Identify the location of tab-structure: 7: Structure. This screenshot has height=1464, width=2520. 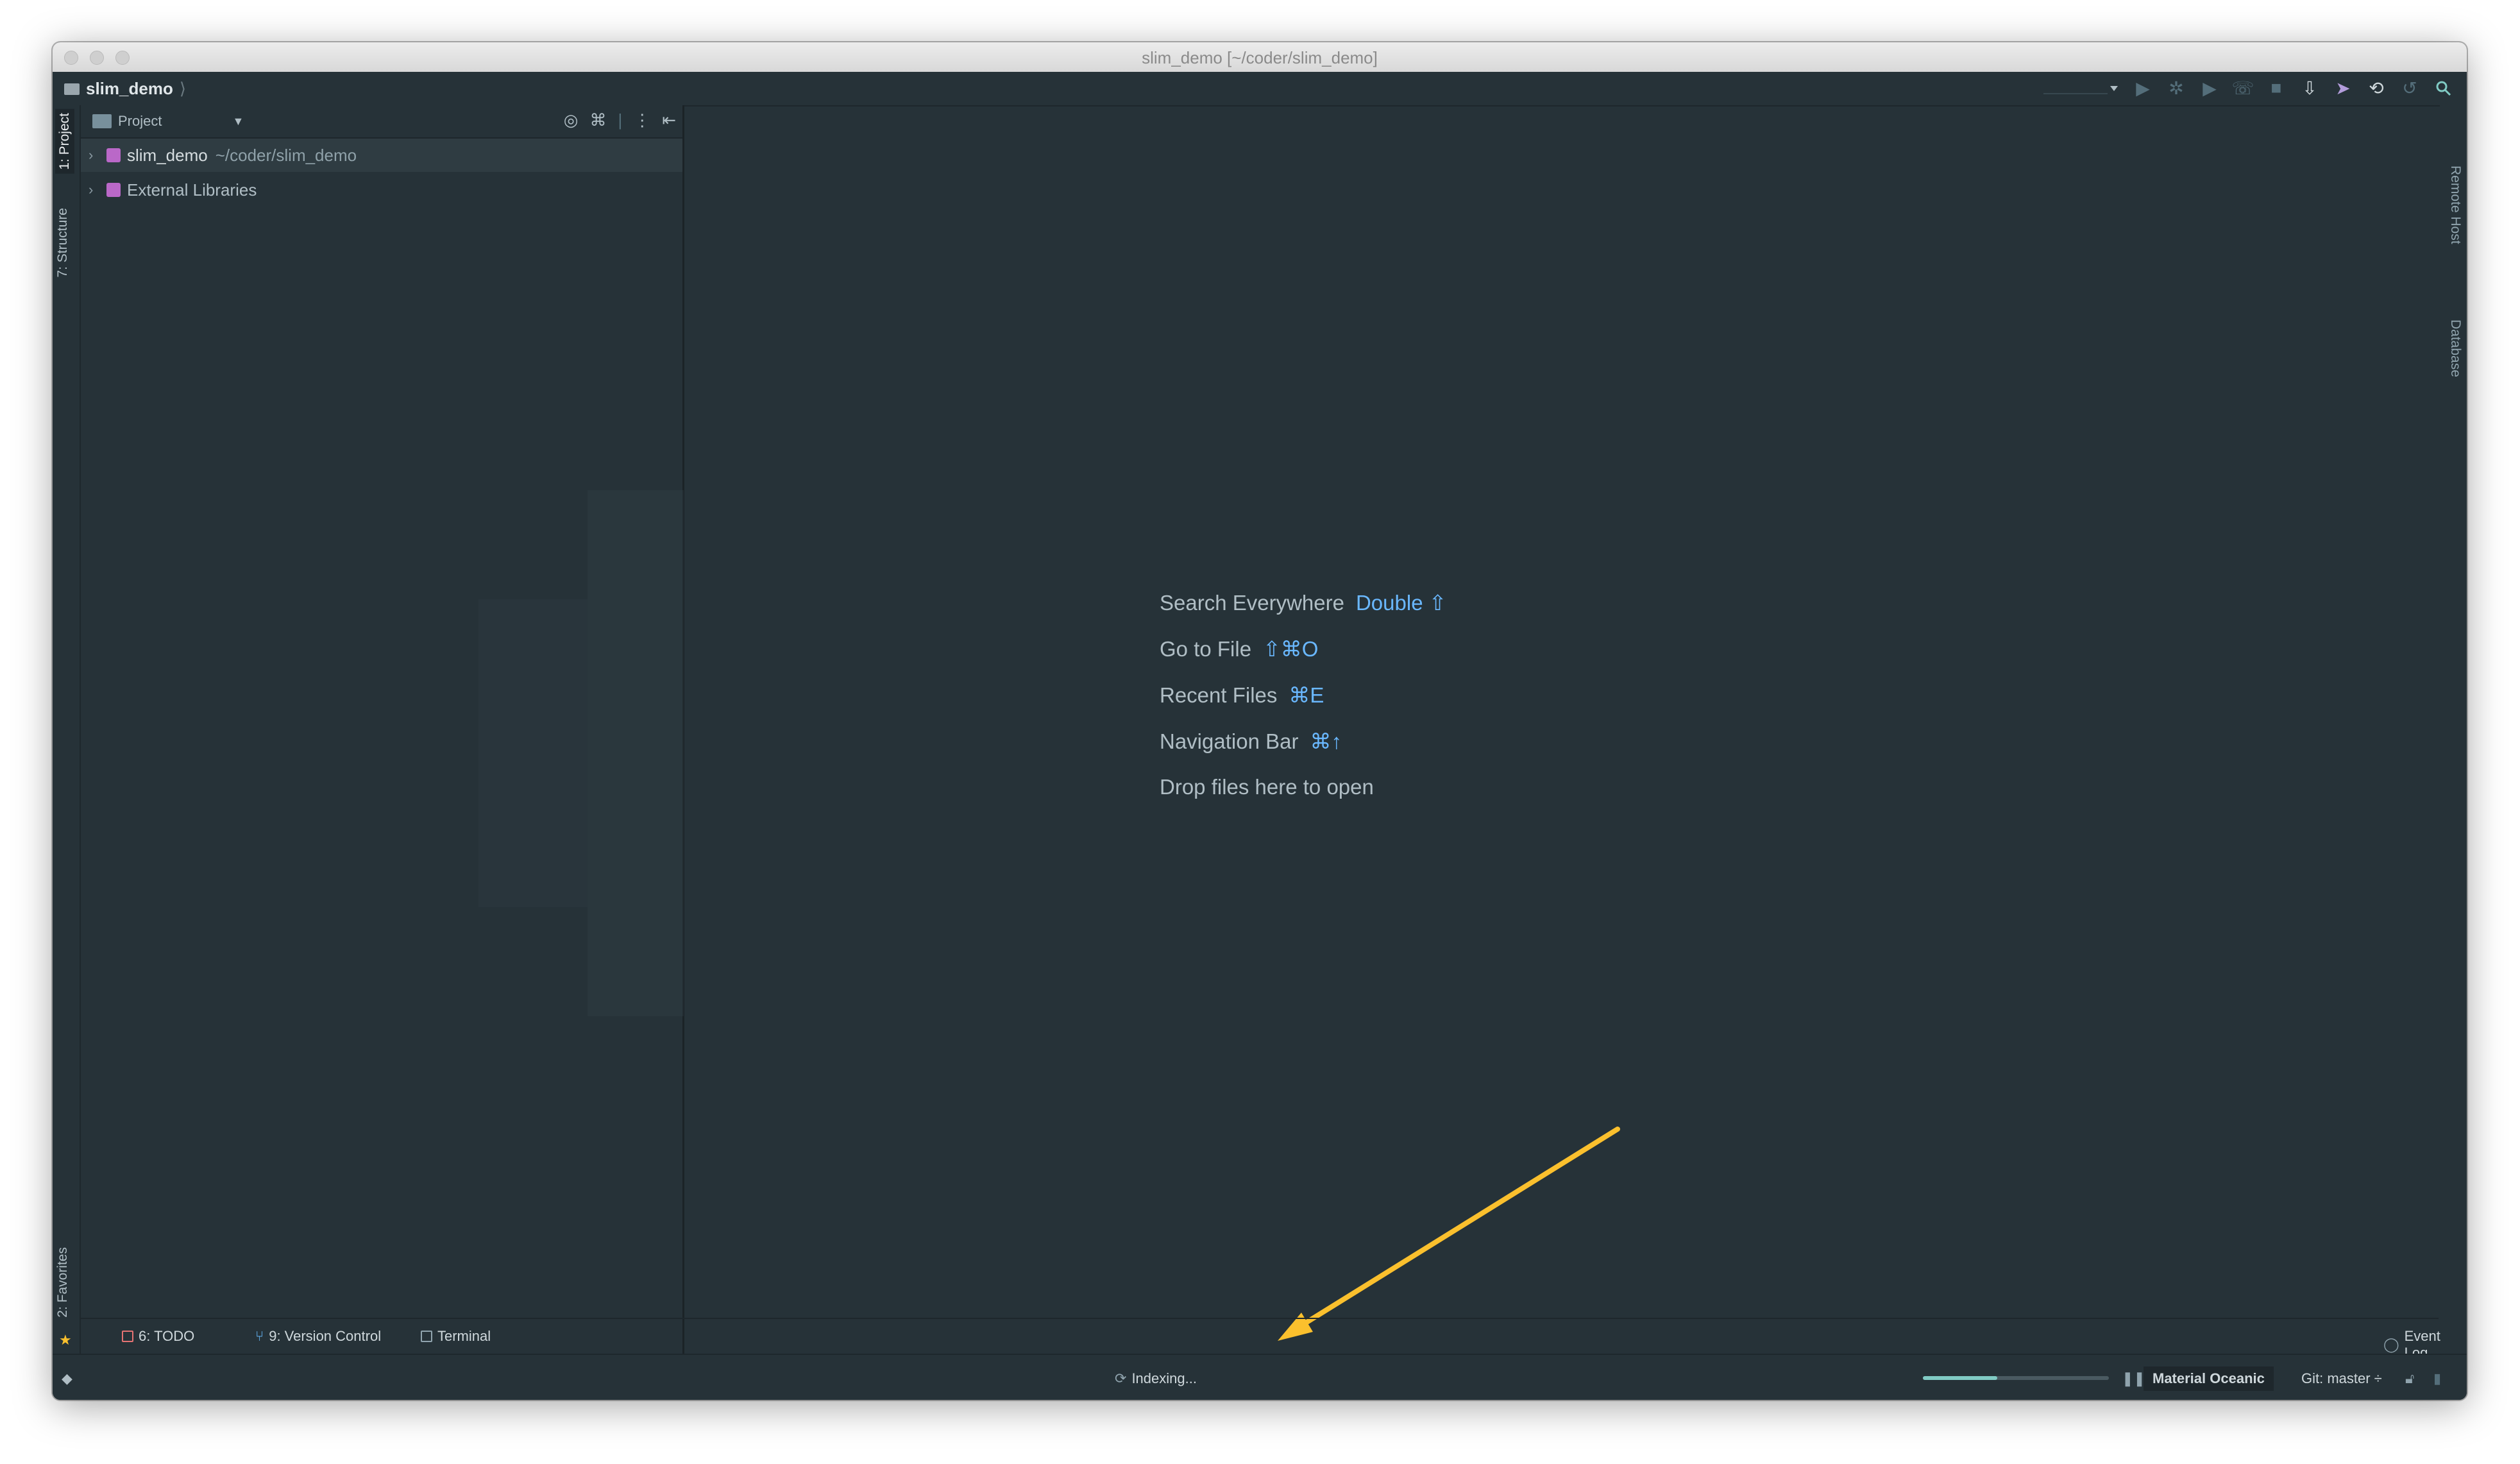
(63, 243).